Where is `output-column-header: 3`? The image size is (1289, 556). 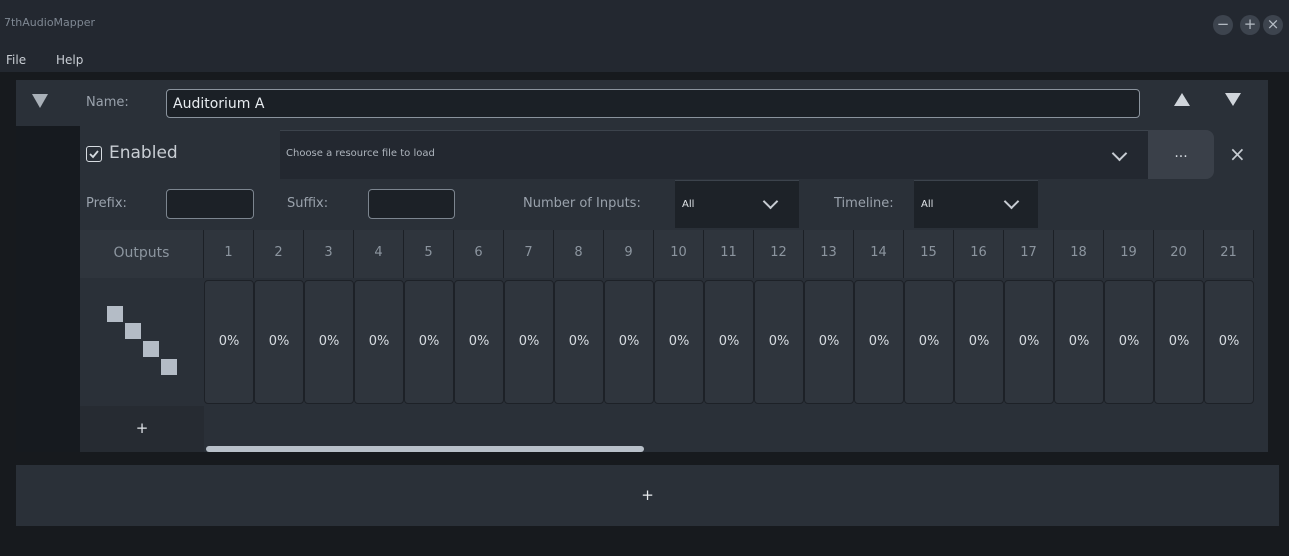 output-column-header: 3 is located at coordinates (329, 254).